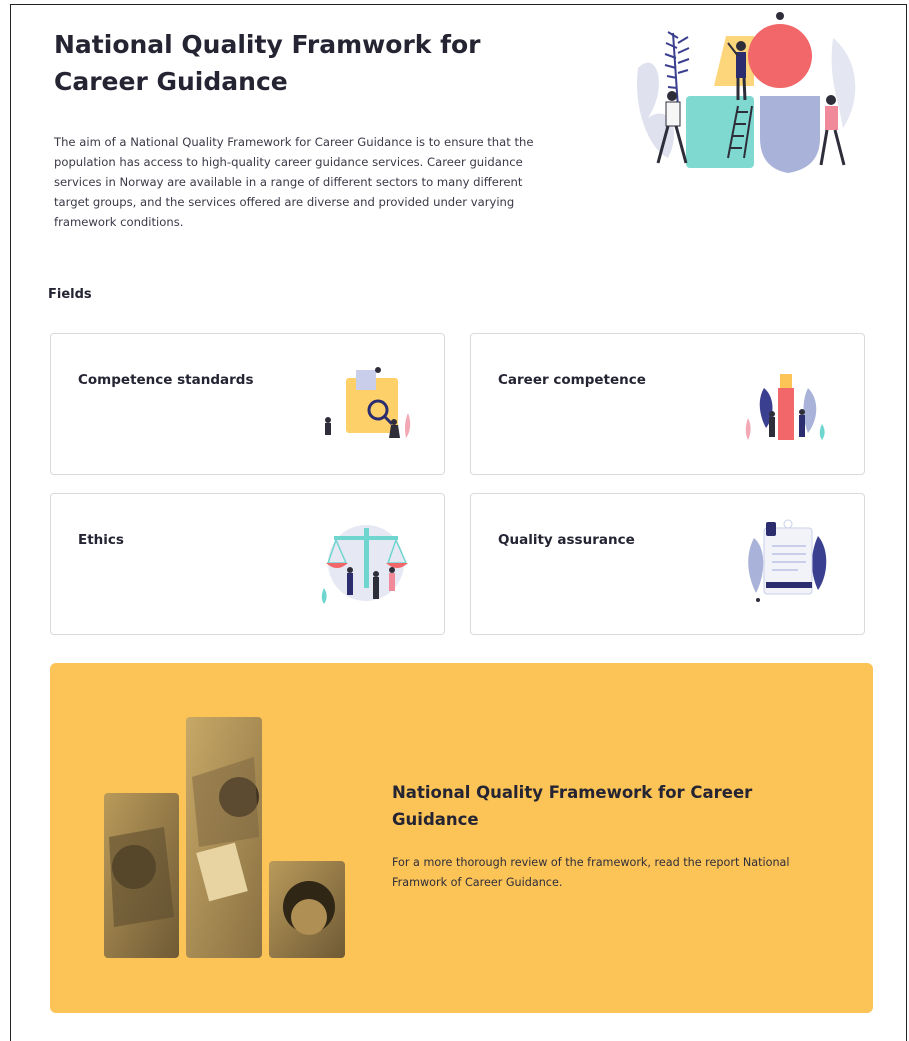 This screenshot has width=909, height=1041. I want to click on field-card-title: Quality assurance, so click(566, 540).